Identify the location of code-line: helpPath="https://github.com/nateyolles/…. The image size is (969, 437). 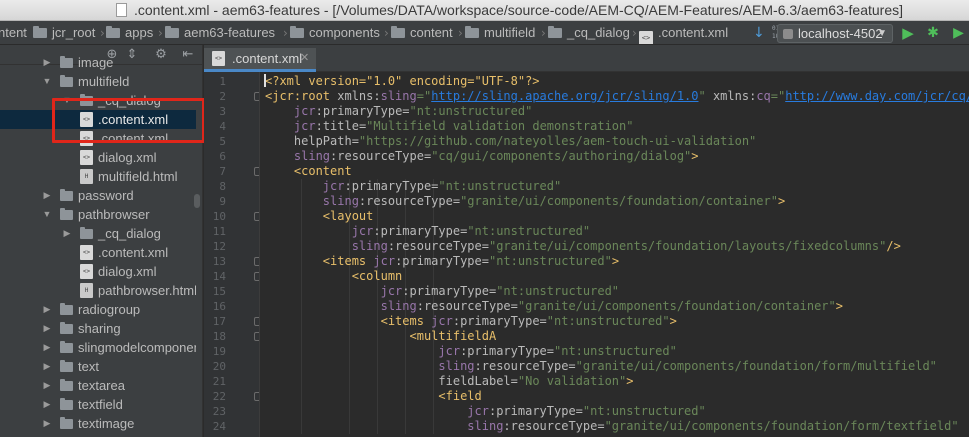
(510, 141).